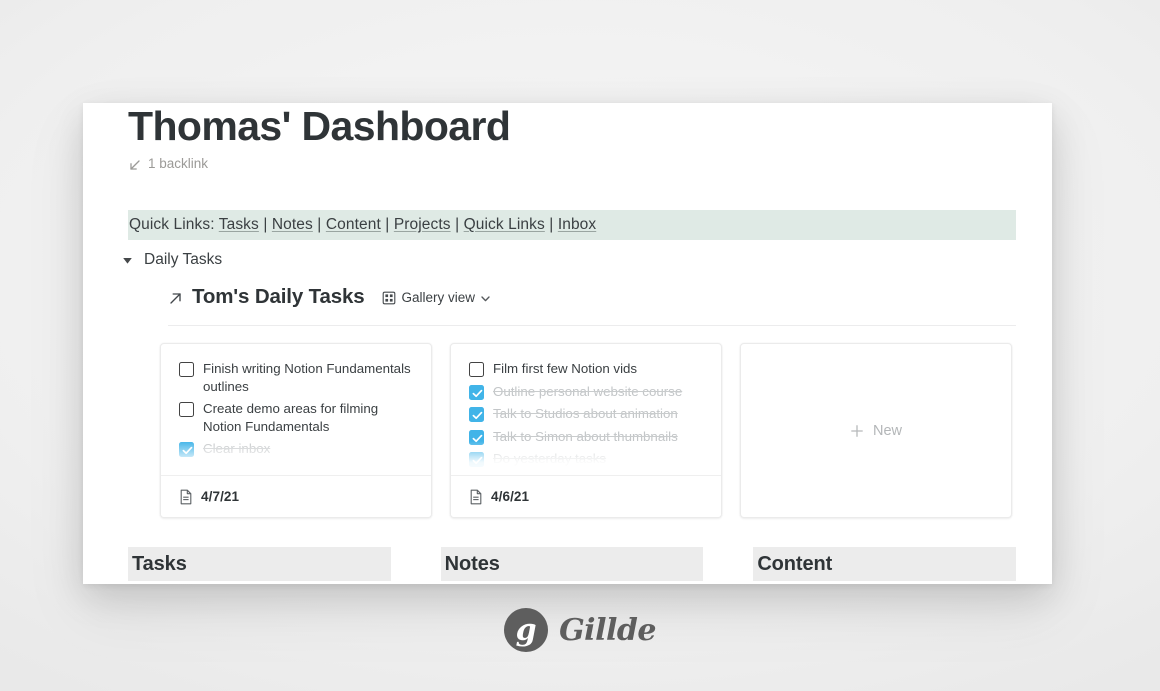 This screenshot has height=691, width=1160. I want to click on todo-label: Do yesterday tasks, so click(550, 458).